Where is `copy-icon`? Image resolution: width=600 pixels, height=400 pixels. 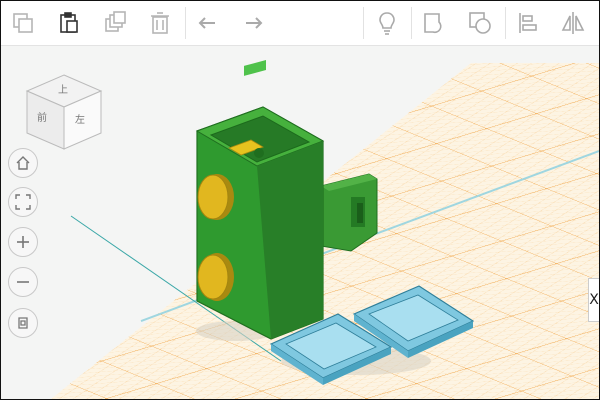
copy-icon is located at coordinates (23, 23).